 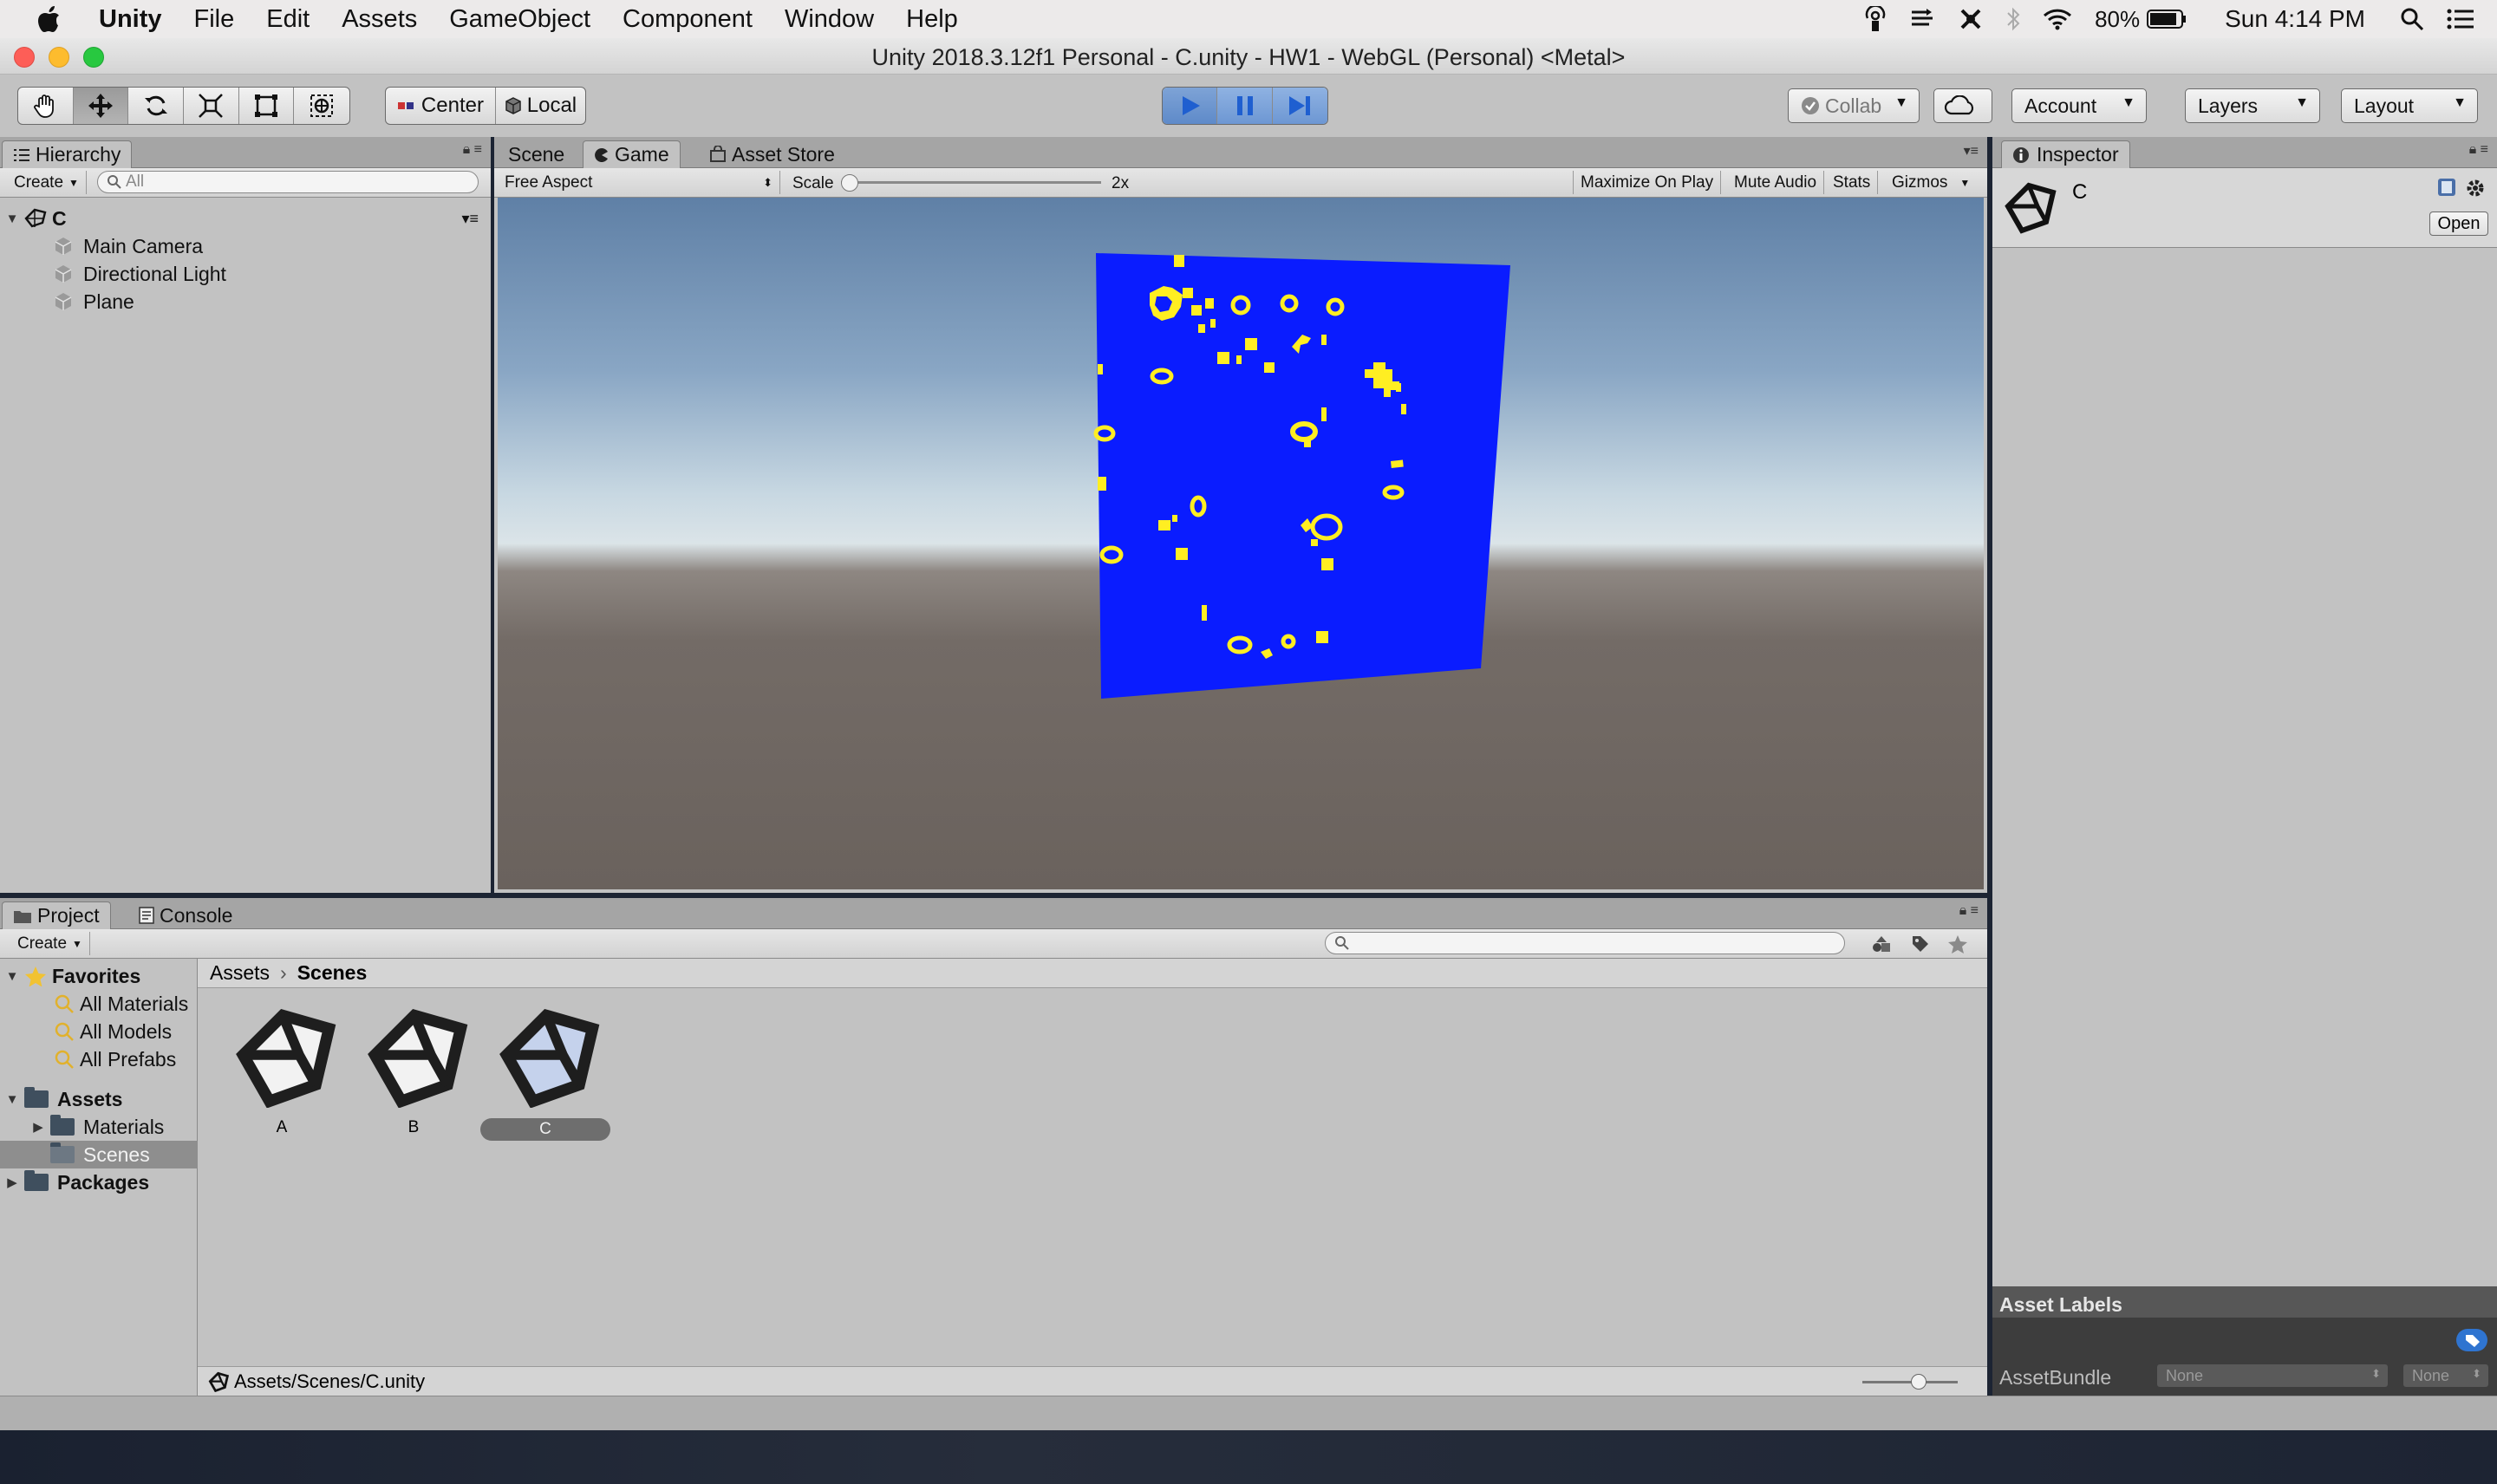 What do you see at coordinates (849, 183) in the screenshot?
I see `scale-slider-thumb` at bounding box center [849, 183].